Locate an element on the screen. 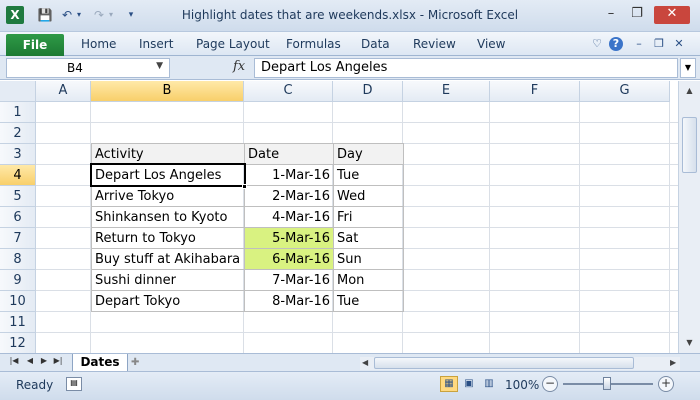  scroll-up-icon: ▲ is located at coordinates (689, 90).